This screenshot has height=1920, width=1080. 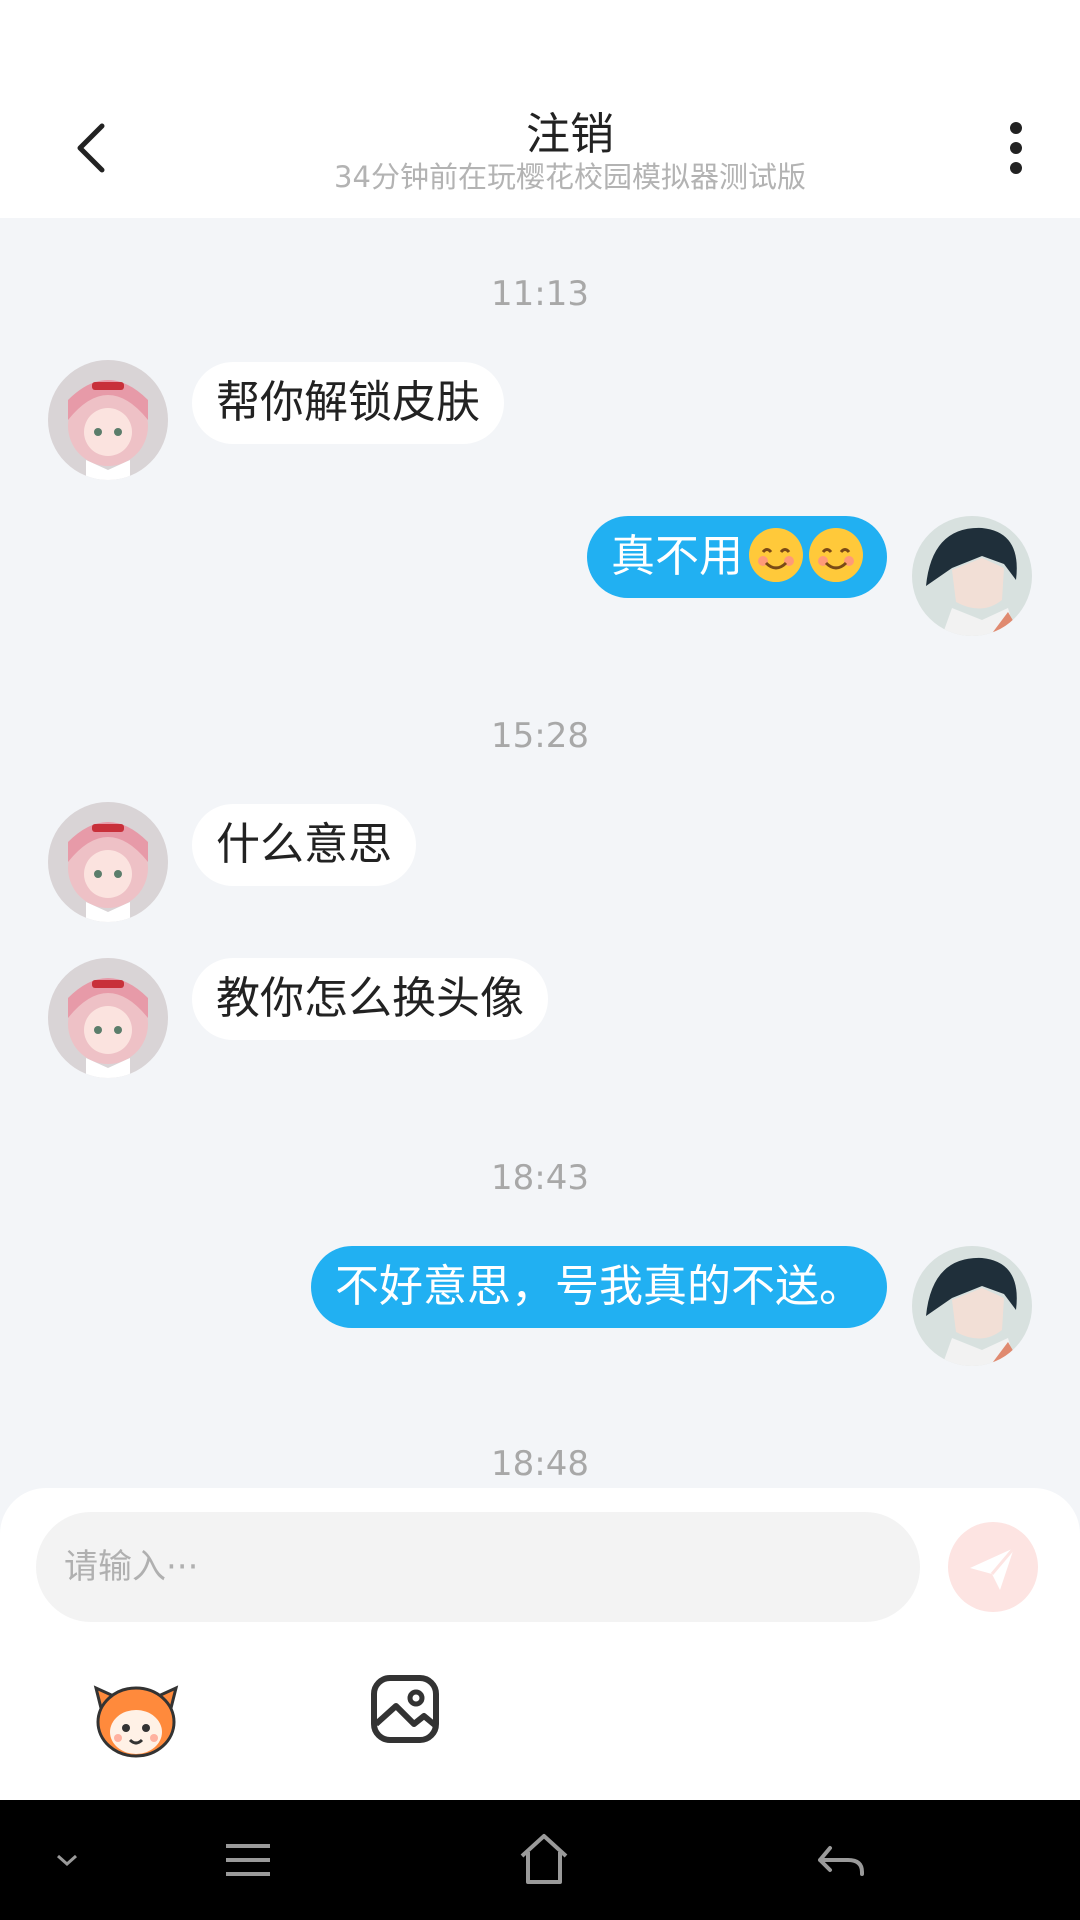 I want to click on chat-header: 注销 34分钟前在玩樱花校园模拟器测试版, so click(x=540, y=145).